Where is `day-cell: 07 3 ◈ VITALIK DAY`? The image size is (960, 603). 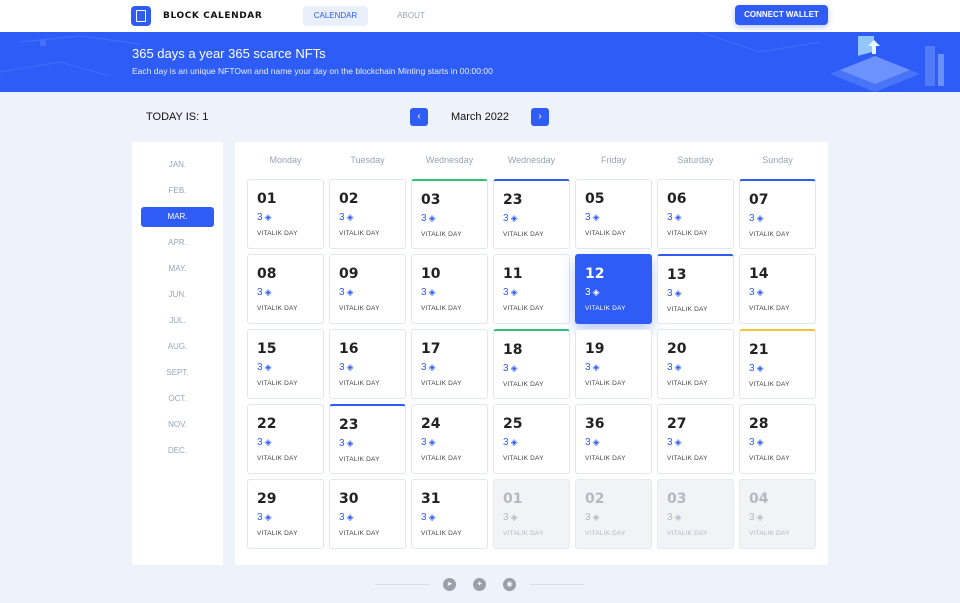
day-cell: 07 3 ◈ VITALIK DAY is located at coordinates (777, 214).